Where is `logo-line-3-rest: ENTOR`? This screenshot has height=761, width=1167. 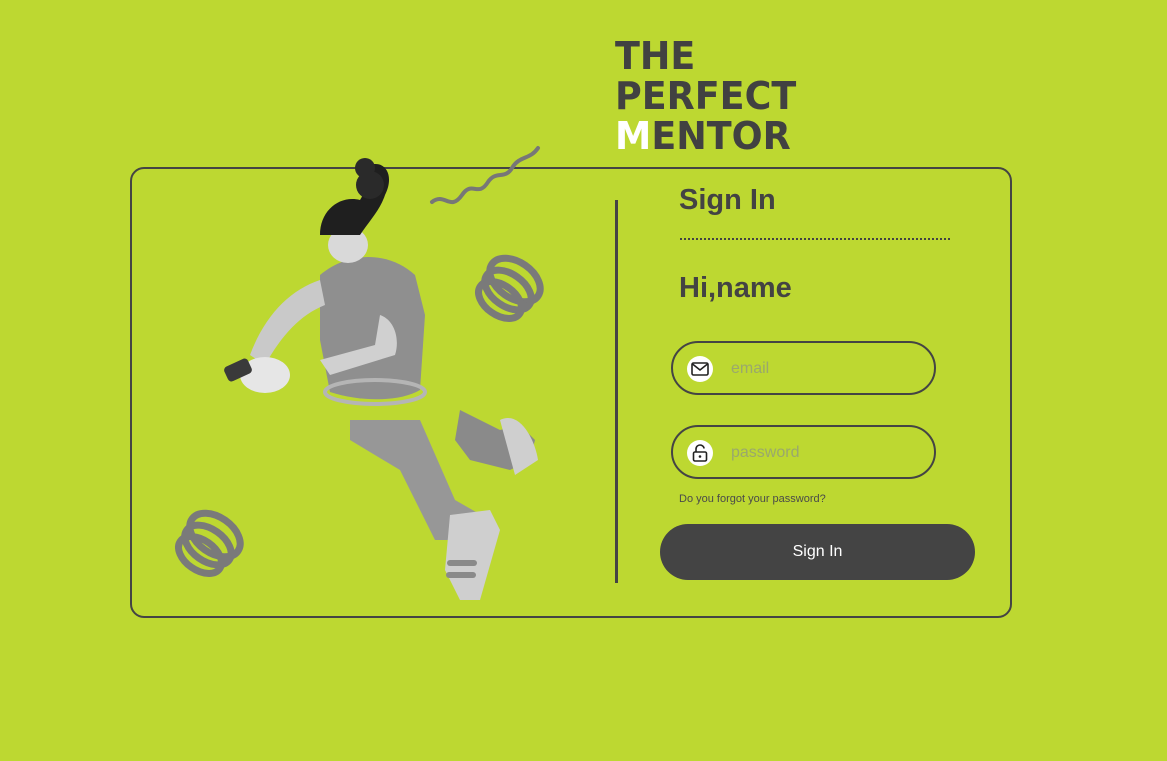 logo-line-3-rest: ENTOR is located at coordinates (721, 136).